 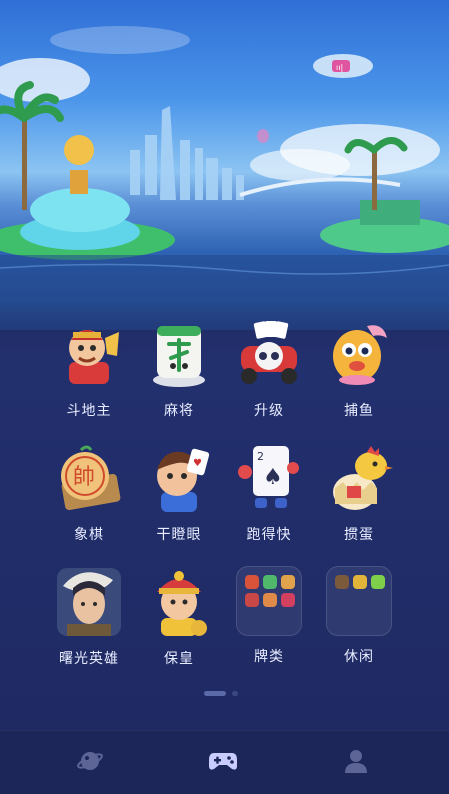 I want to click on game-label: 曙光英雄, so click(x=89, y=659).